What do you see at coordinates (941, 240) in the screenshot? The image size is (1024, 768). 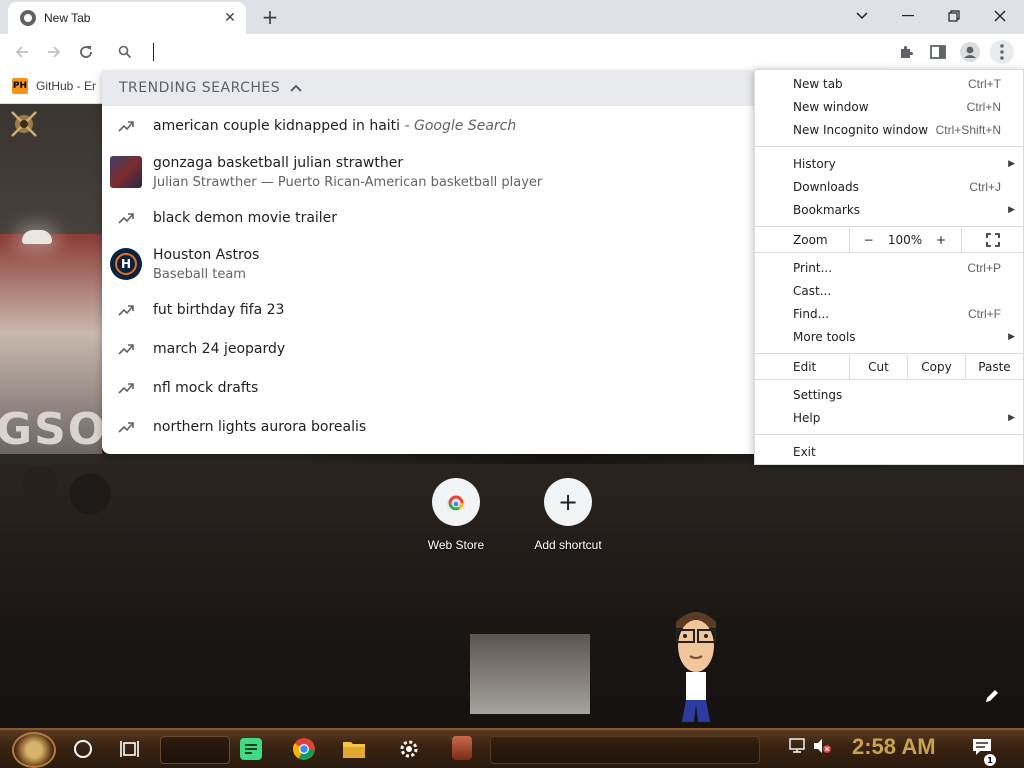 I see `zoom-in-button: +` at bounding box center [941, 240].